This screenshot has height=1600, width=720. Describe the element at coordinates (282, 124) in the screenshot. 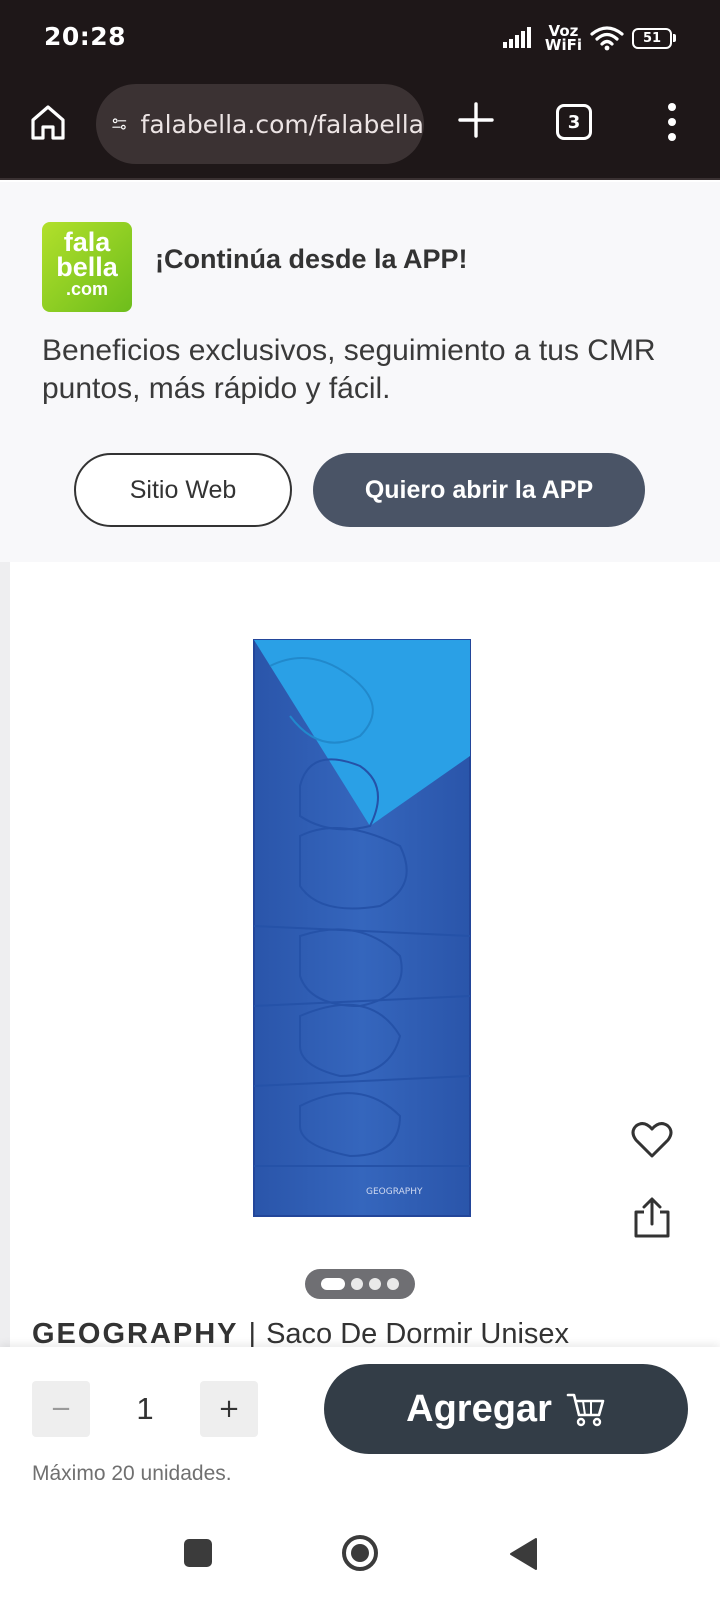

I see `url-text: falabella.com/falabella` at that location.